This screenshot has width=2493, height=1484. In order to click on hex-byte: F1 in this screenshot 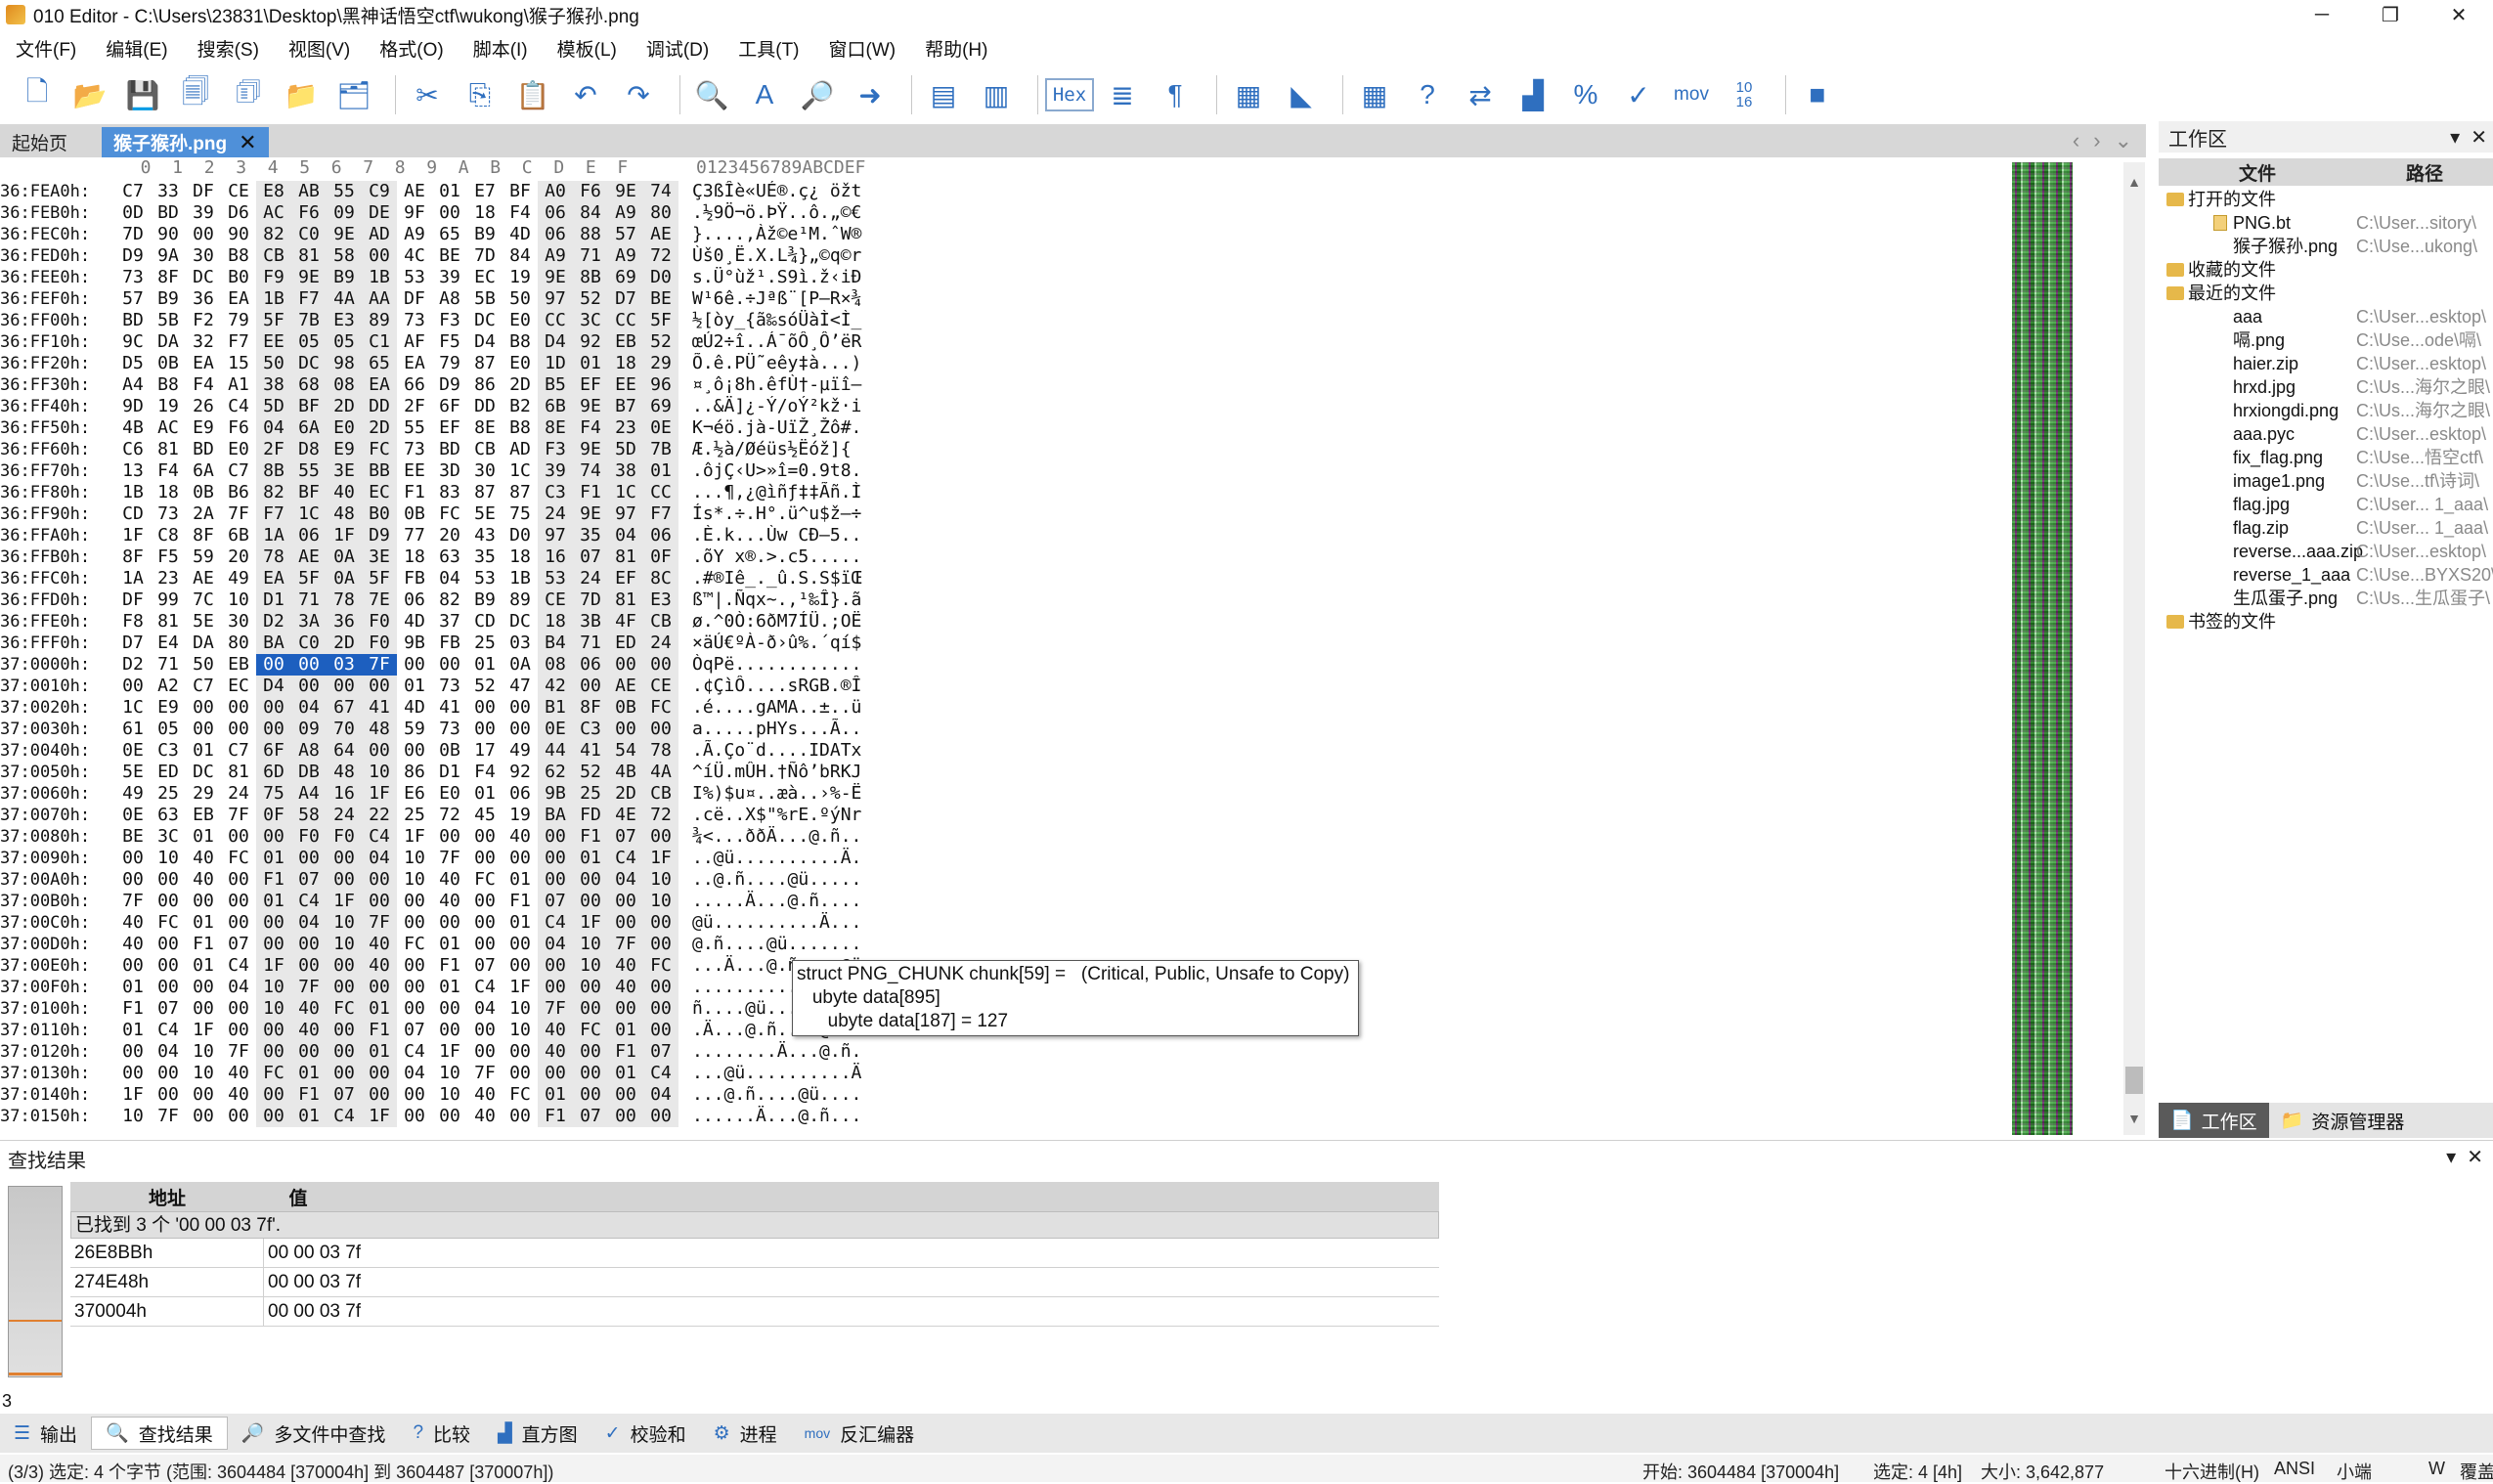, I will do `click(449, 966)`.